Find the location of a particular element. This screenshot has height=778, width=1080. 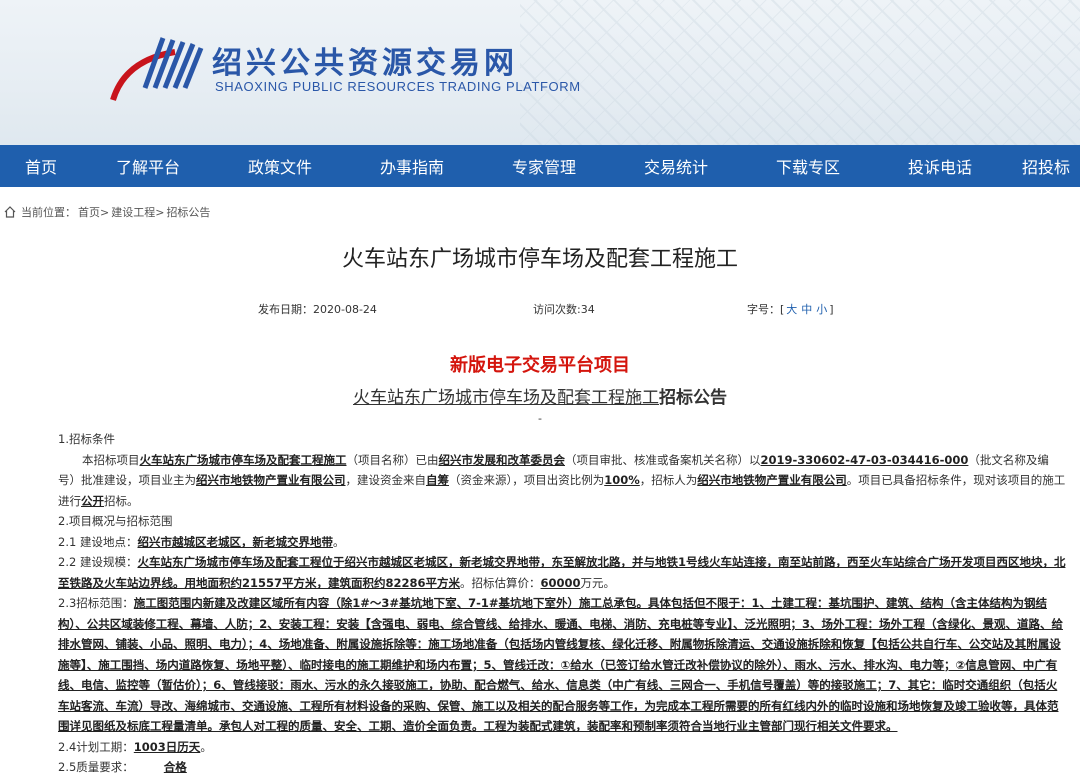

nav-item-downloads: 下载专区 is located at coordinates (808, 166).